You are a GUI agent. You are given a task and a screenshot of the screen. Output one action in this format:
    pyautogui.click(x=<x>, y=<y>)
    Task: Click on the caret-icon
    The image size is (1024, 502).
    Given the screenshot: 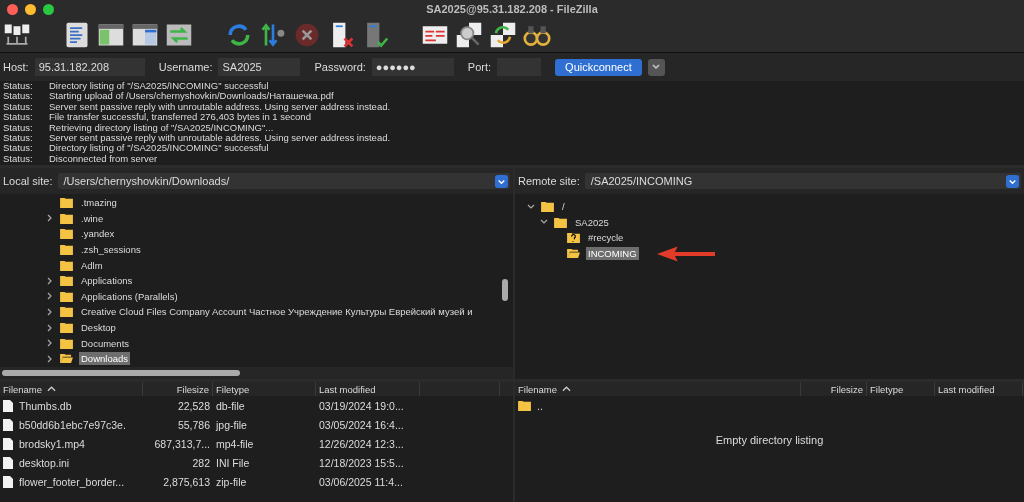 What is the action you would take?
    pyautogui.click(x=656, y=67)
    